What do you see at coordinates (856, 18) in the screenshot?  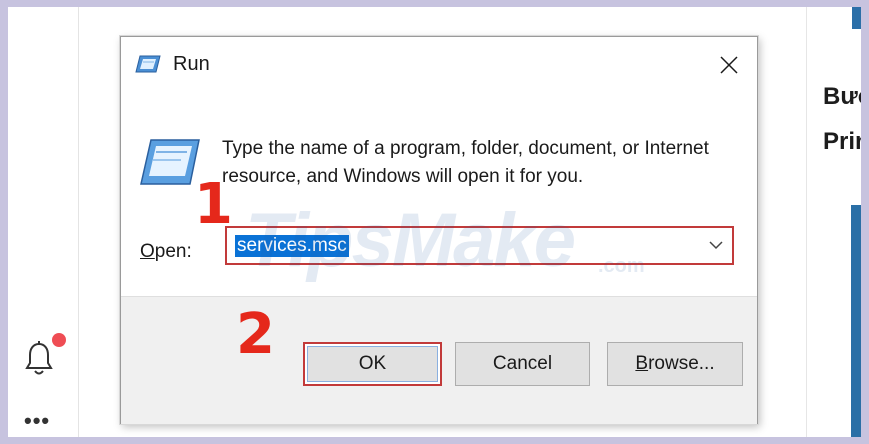 I see `decorative-bar` at bounding box center [856, 18].